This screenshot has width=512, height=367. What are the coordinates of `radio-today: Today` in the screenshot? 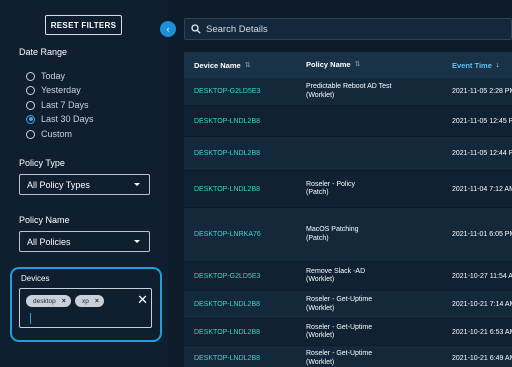 It's located at (45, 76).